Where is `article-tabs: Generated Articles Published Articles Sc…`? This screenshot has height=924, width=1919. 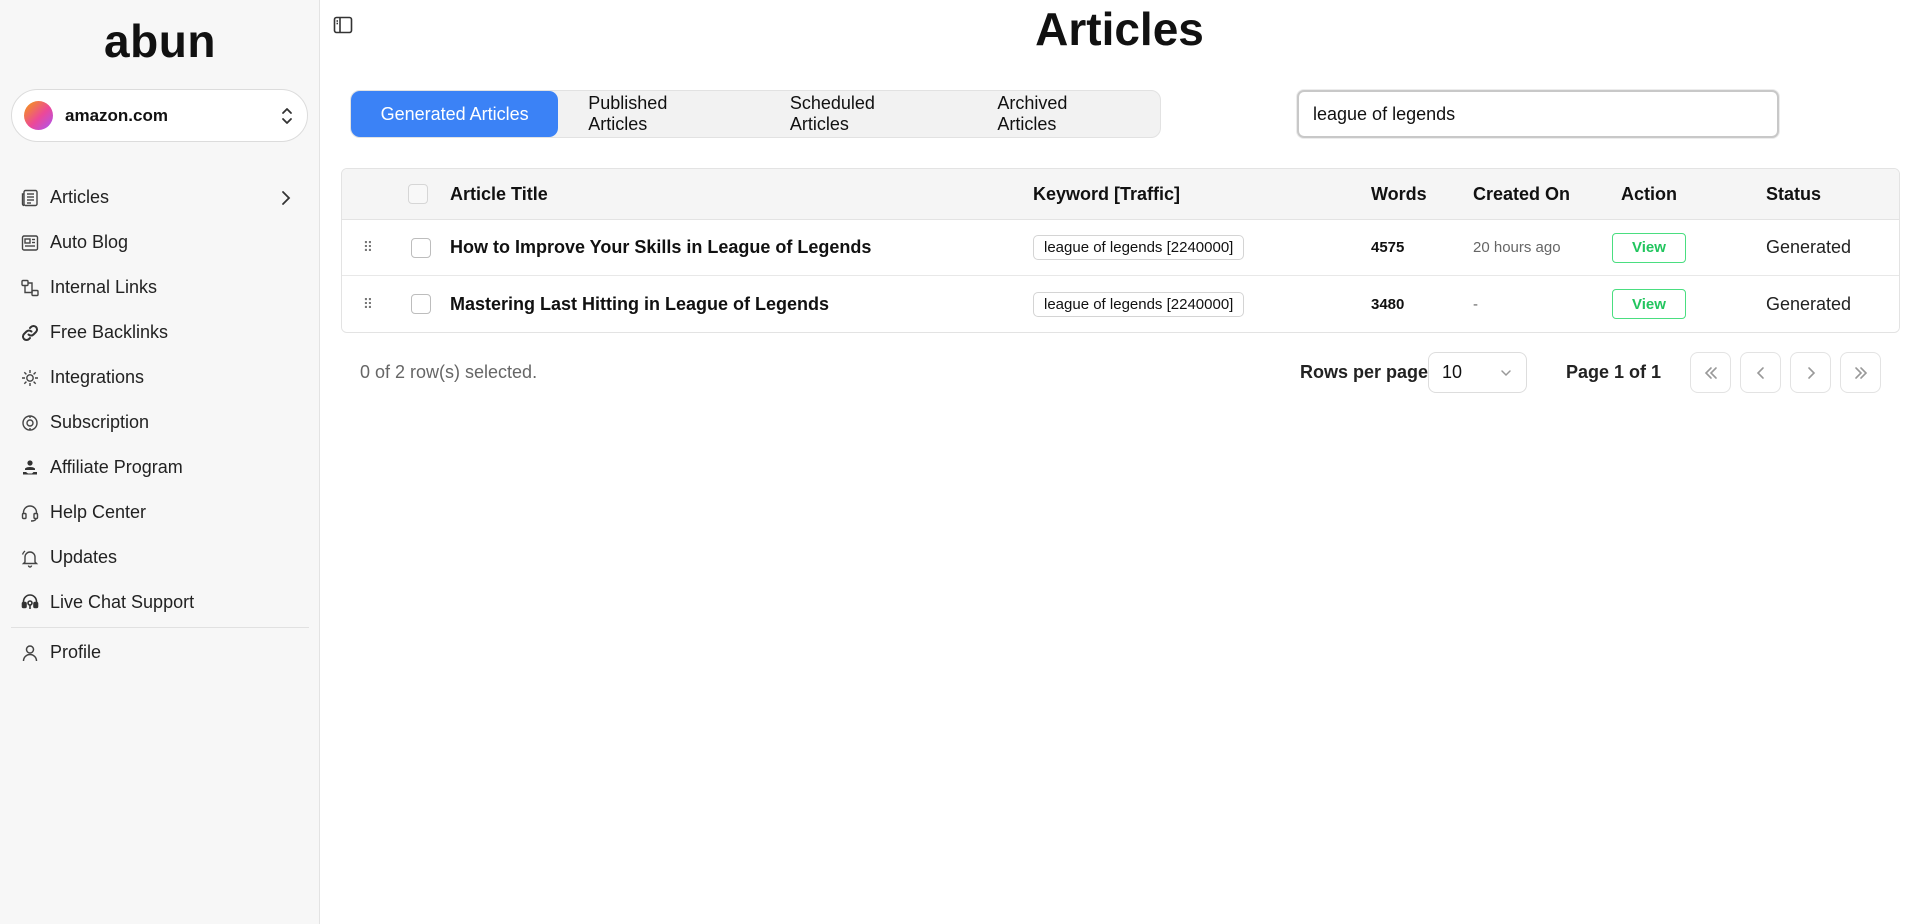
article-tabs: Generated Articles Published Articles Sc… is located at coordinates (755, 114).